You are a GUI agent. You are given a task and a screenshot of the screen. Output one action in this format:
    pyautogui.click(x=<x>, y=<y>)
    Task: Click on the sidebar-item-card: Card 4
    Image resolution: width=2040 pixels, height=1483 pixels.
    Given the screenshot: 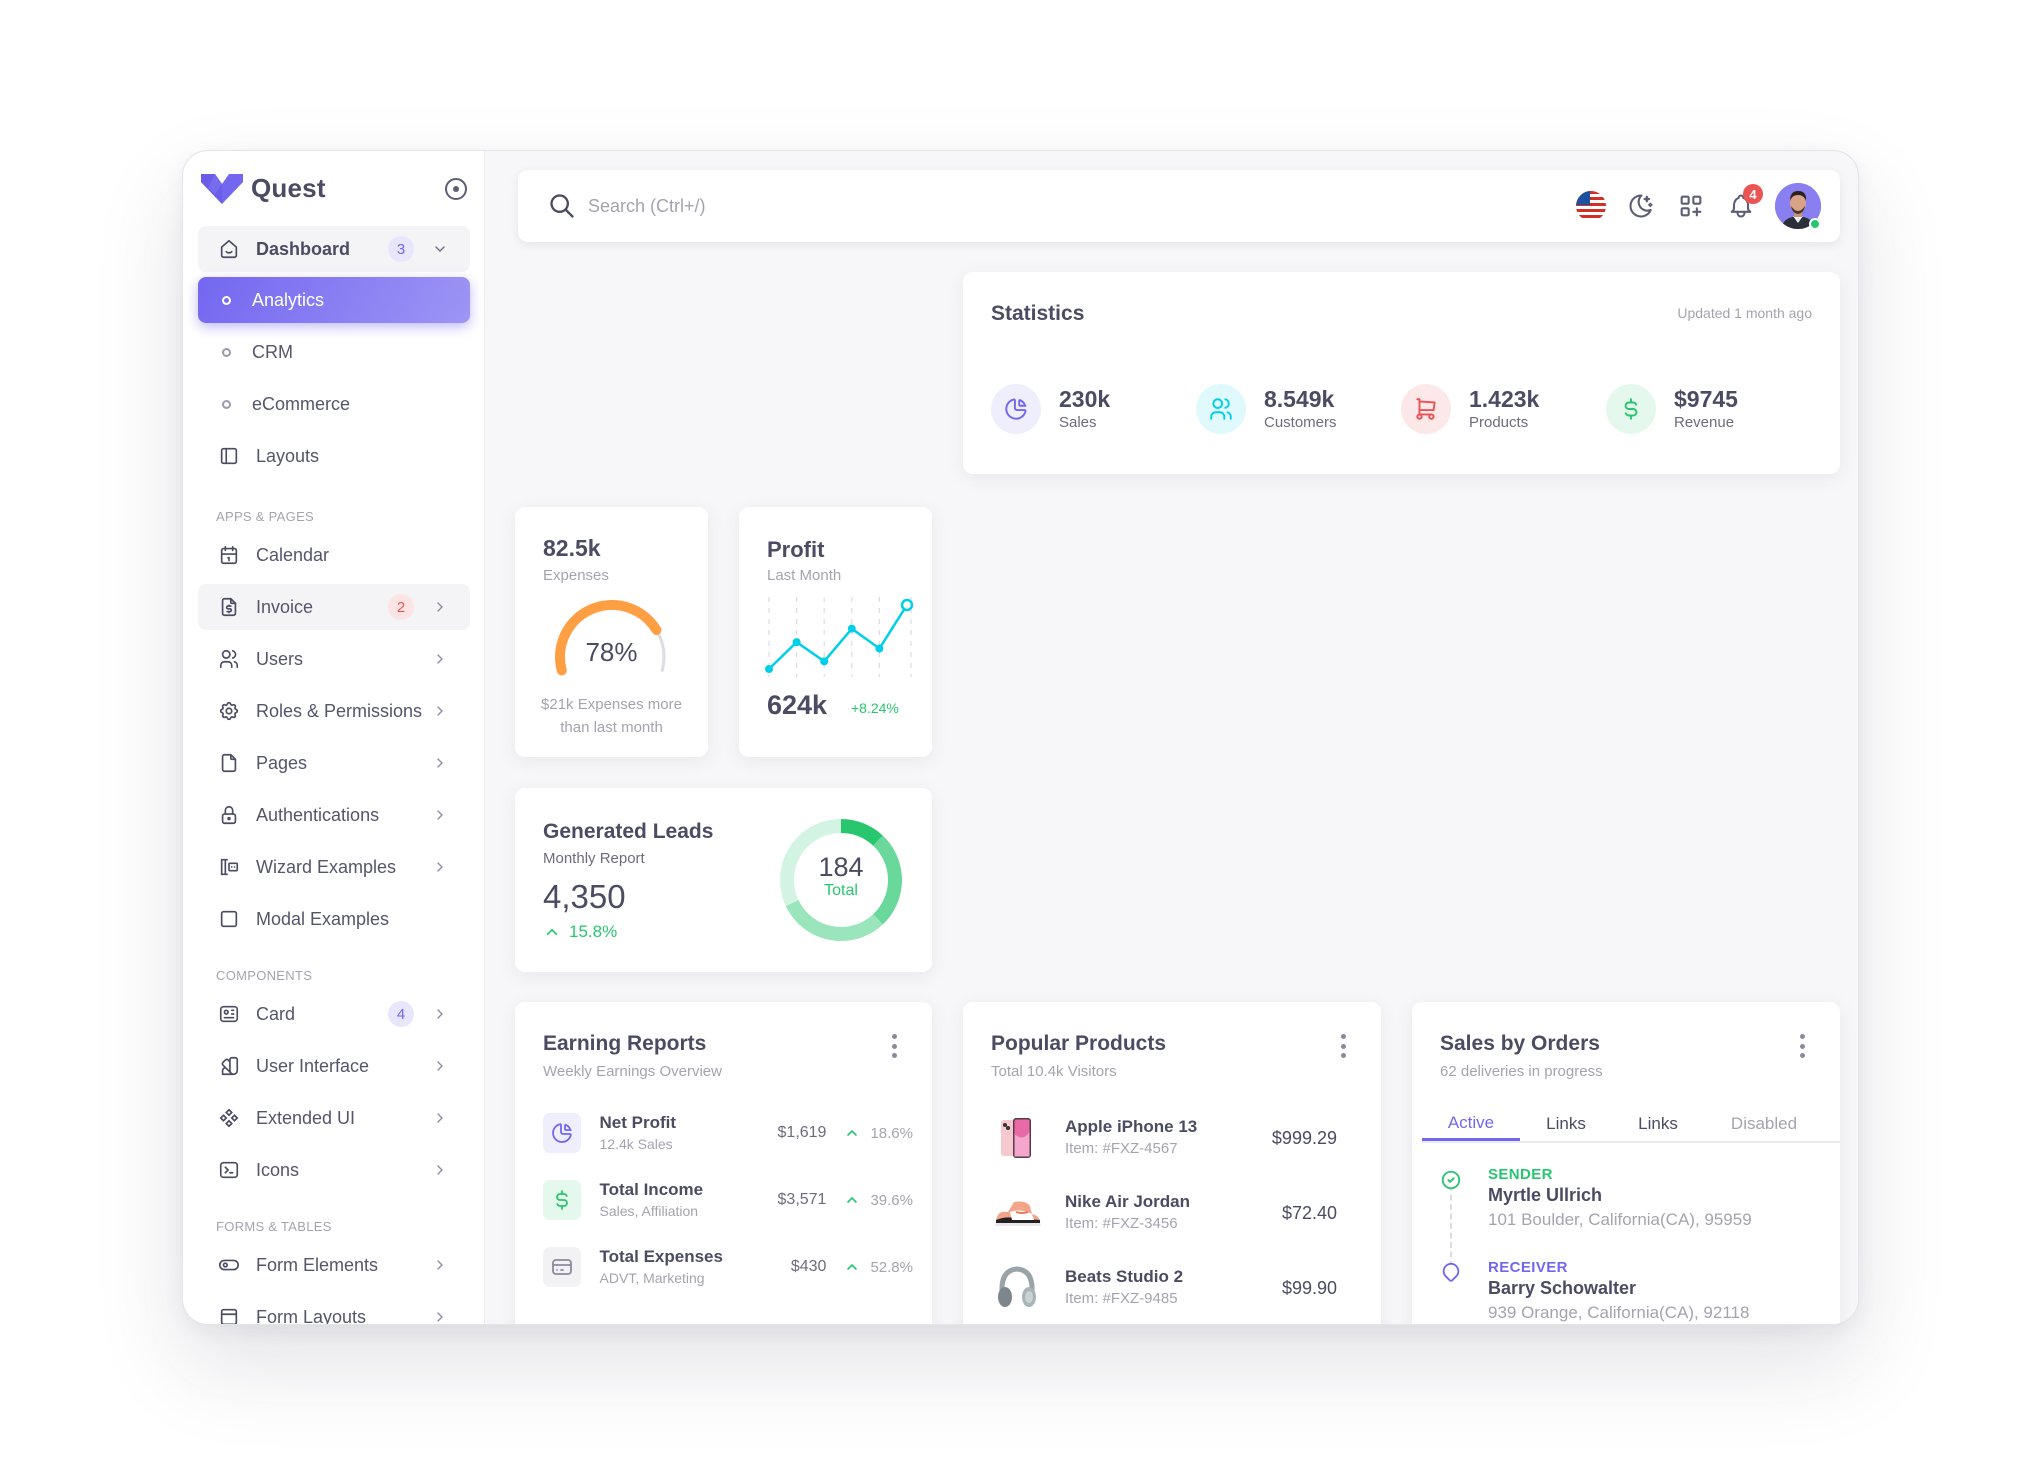 What is the action you would take?
    pyautogui.click(x=334, y=1014)
    